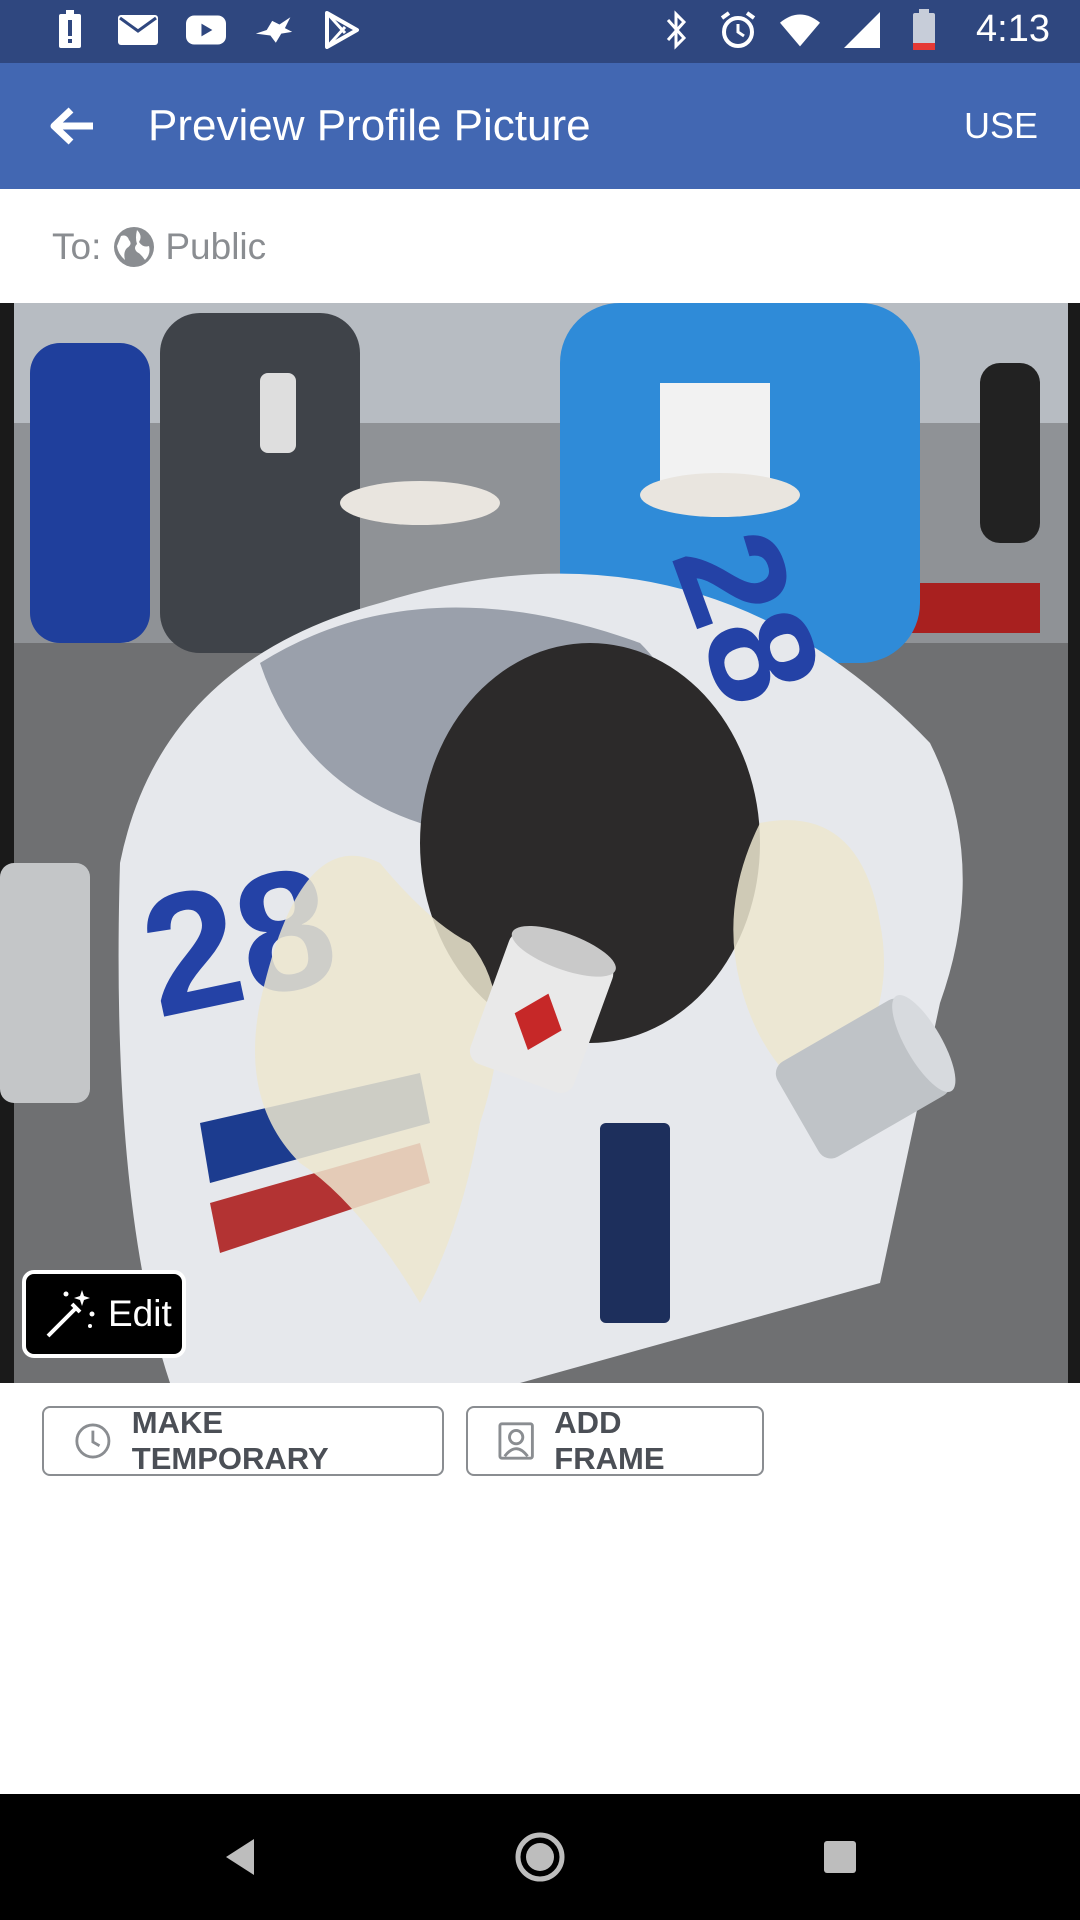 This screenshot has height=1920, width=1080. I want to click on photo-actions: MAKE TEMPORARY ADD FRAME, so click(403, 1440).